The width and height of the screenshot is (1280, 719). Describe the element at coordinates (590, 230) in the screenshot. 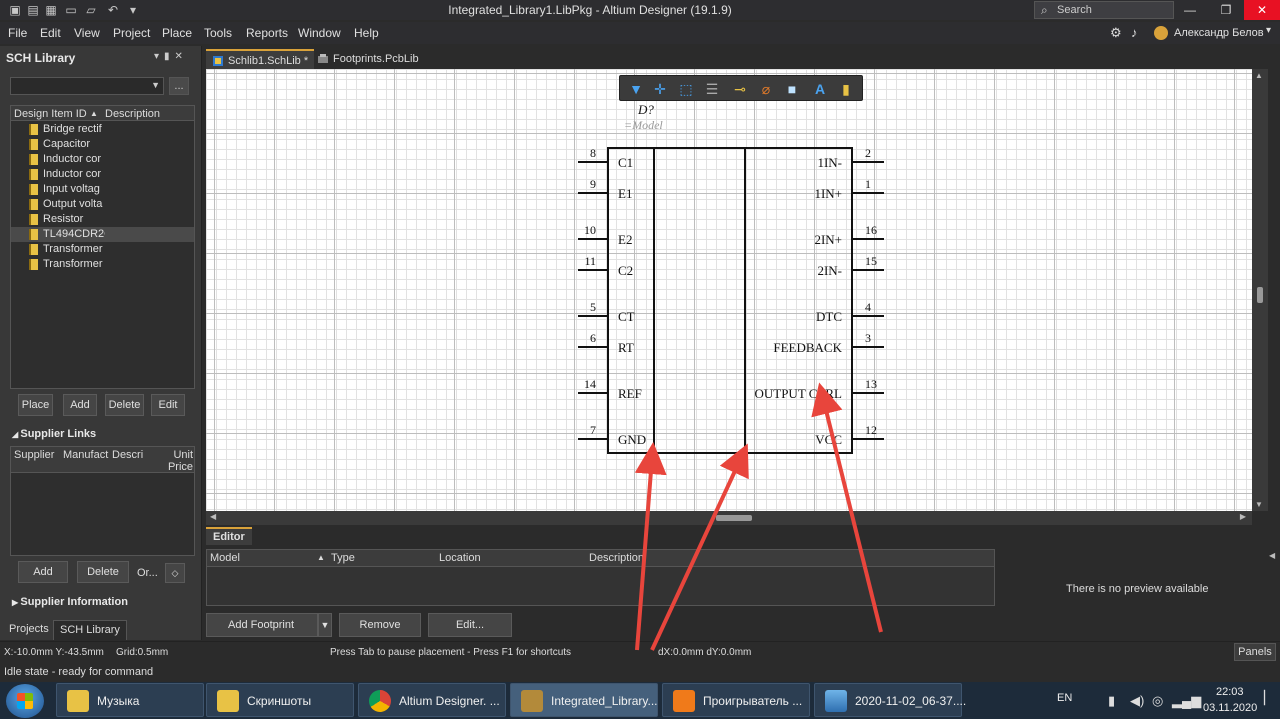

I see `pin-number: 10` at that location.